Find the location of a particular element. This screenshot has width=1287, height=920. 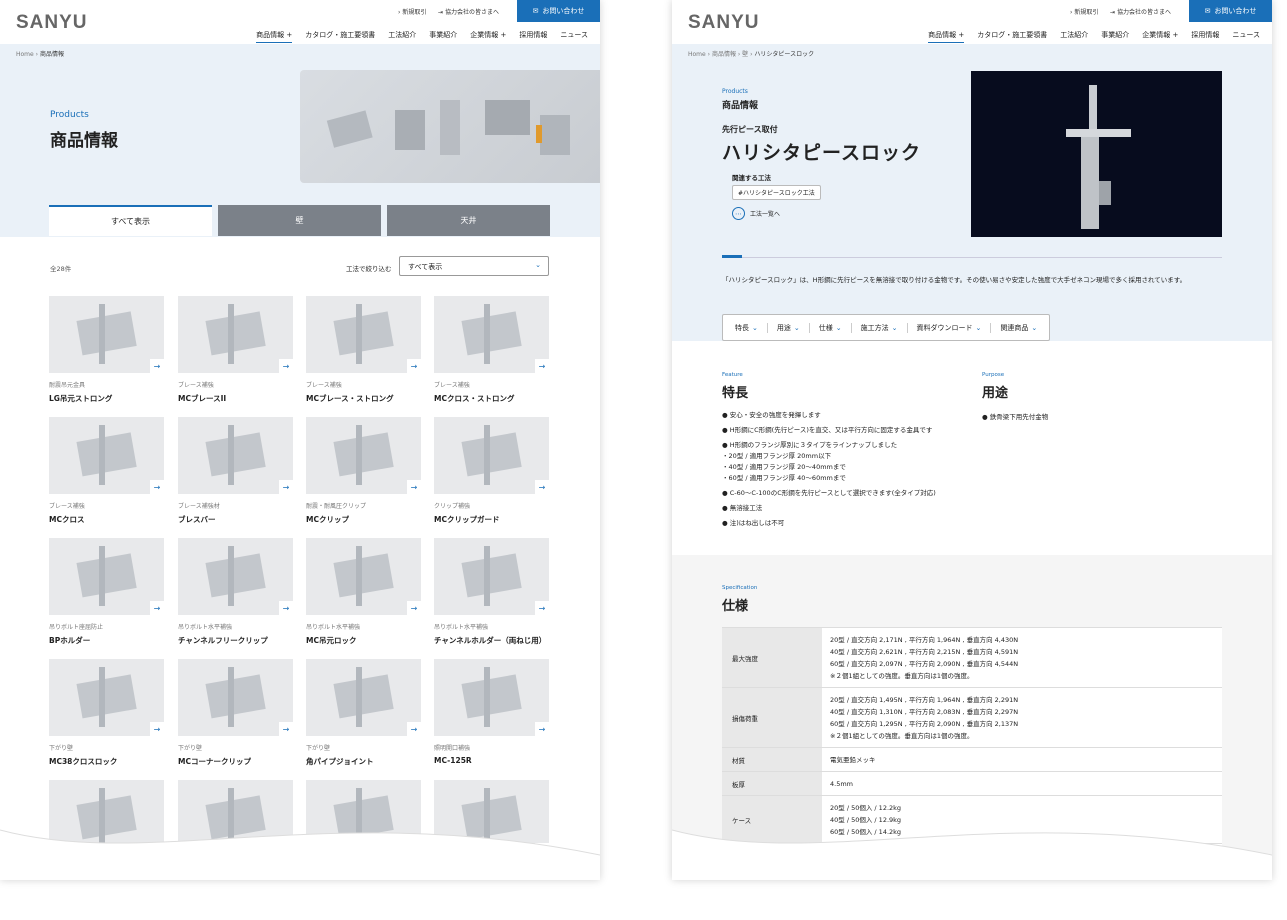

util-link-new-label: 新規取引 is located at coordinates (1086, 12).